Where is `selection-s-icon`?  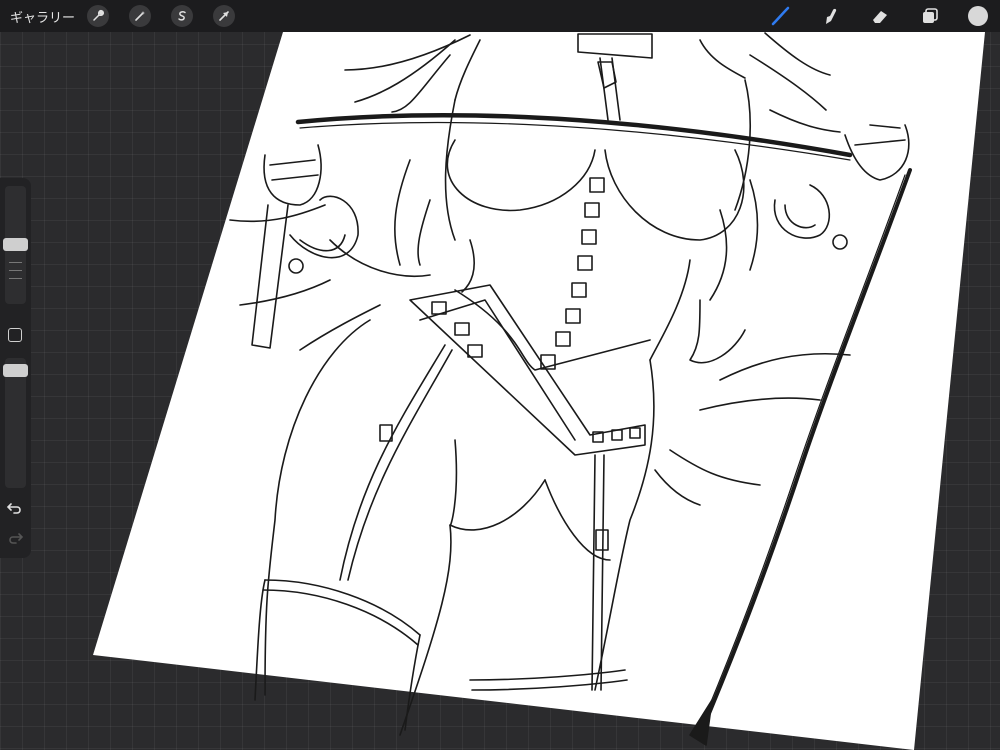
selection-s-icon is located at coordinates (182, 16).